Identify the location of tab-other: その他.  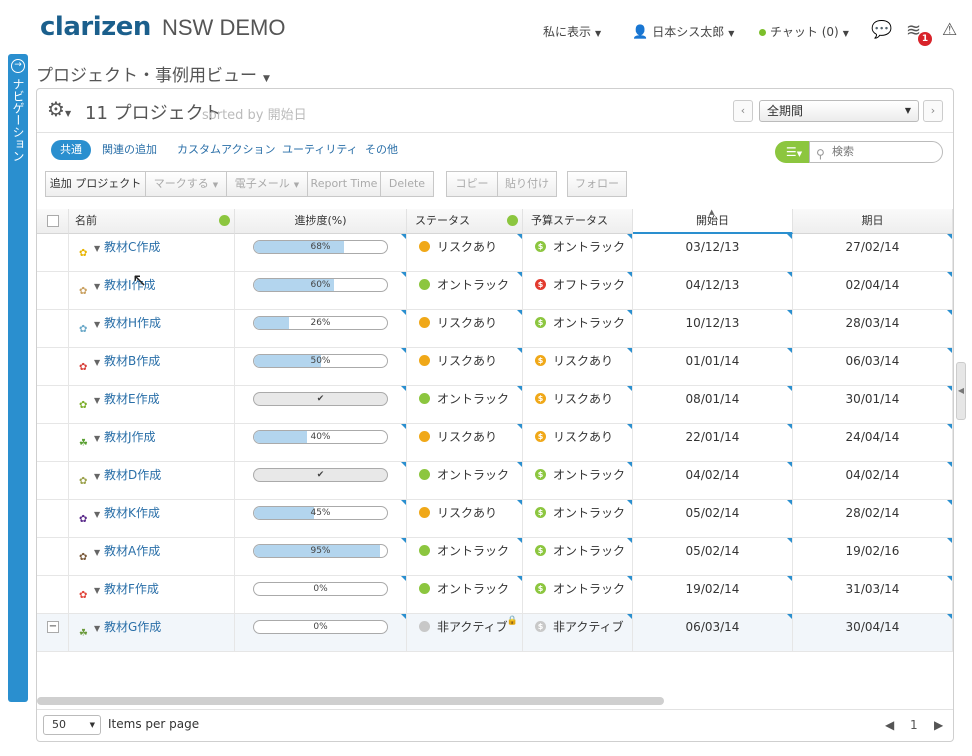
(381, 150).